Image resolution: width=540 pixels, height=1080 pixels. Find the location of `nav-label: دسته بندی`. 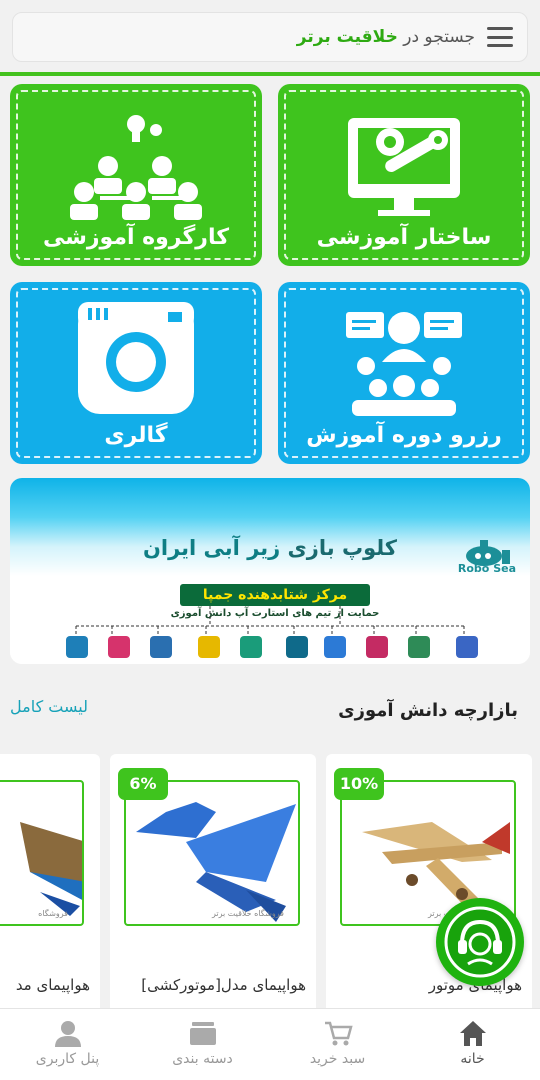

nav-label: دسته بندی is located at coordinates (202, 1059).